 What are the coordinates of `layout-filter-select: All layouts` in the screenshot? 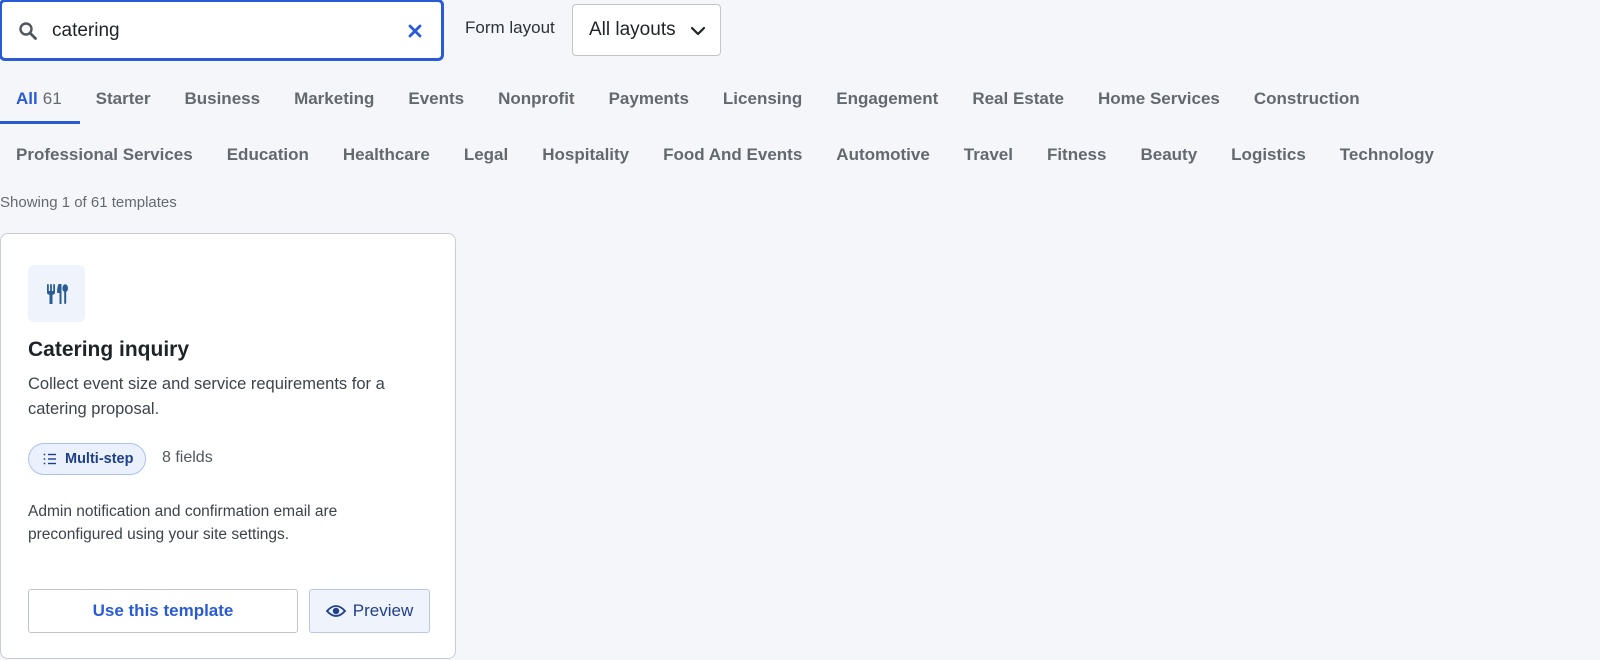 It's located at (646, 30).